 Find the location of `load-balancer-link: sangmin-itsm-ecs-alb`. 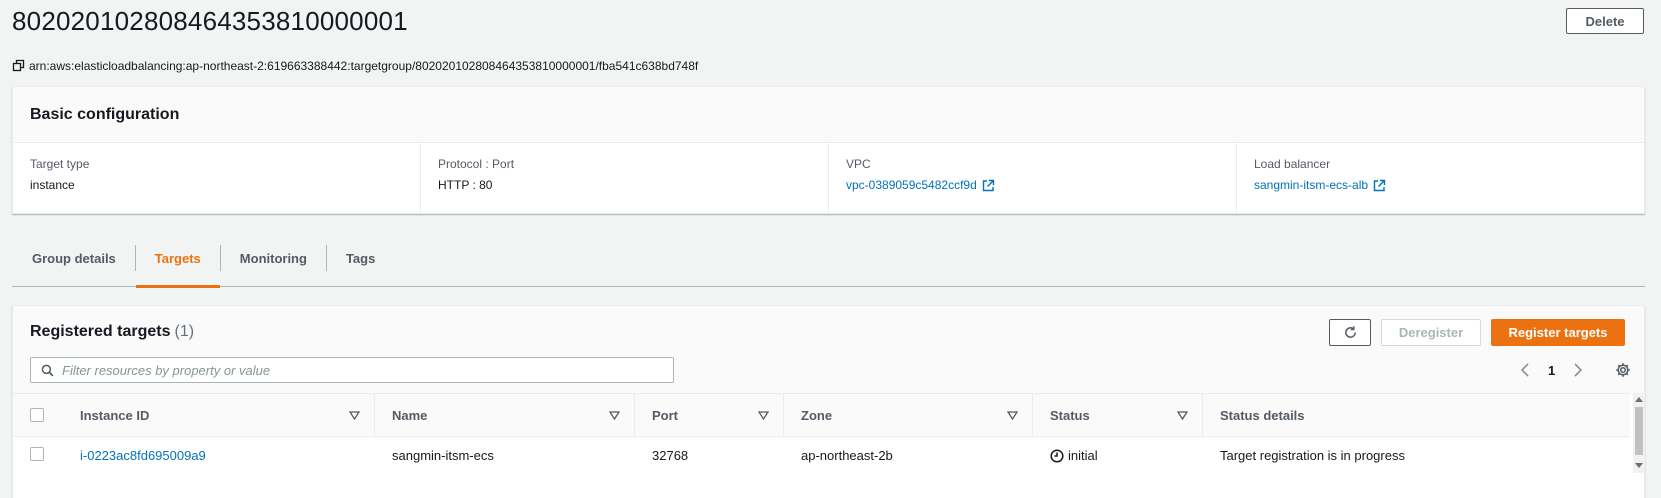

load-balancer-link: sangmin-itsm-ecs-alb is located at coordinates (1440, 185).